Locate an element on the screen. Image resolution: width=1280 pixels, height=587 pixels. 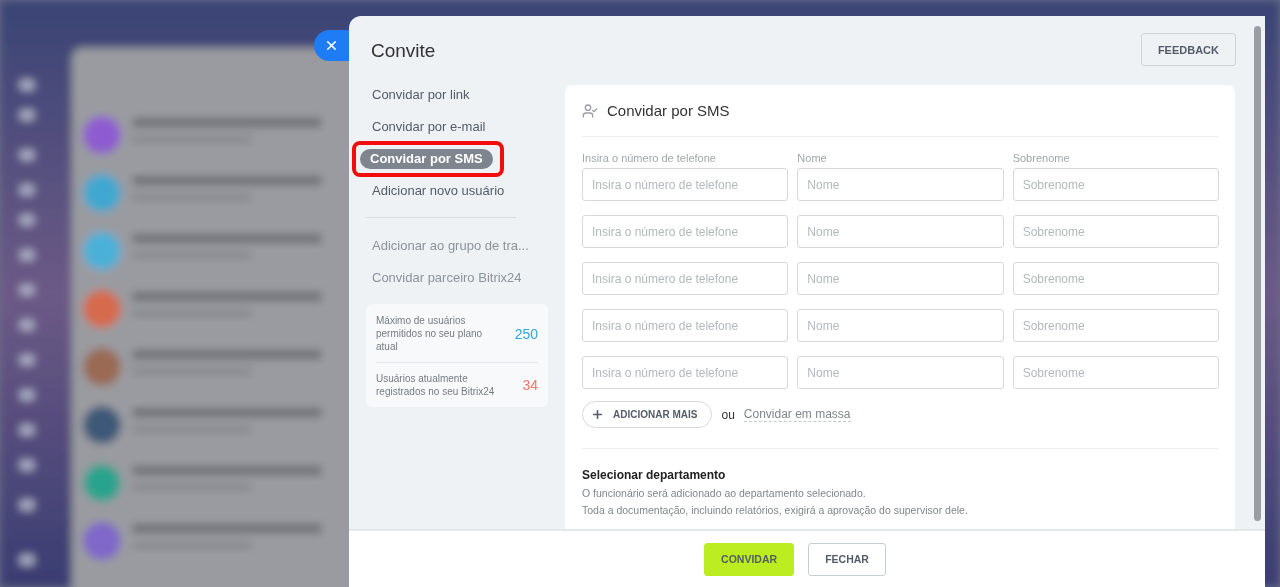
department-note: Toda a documentação, incluindo relatórios, exigirá a aprovação do supervisor dele. is located at coordinates (775, 510).